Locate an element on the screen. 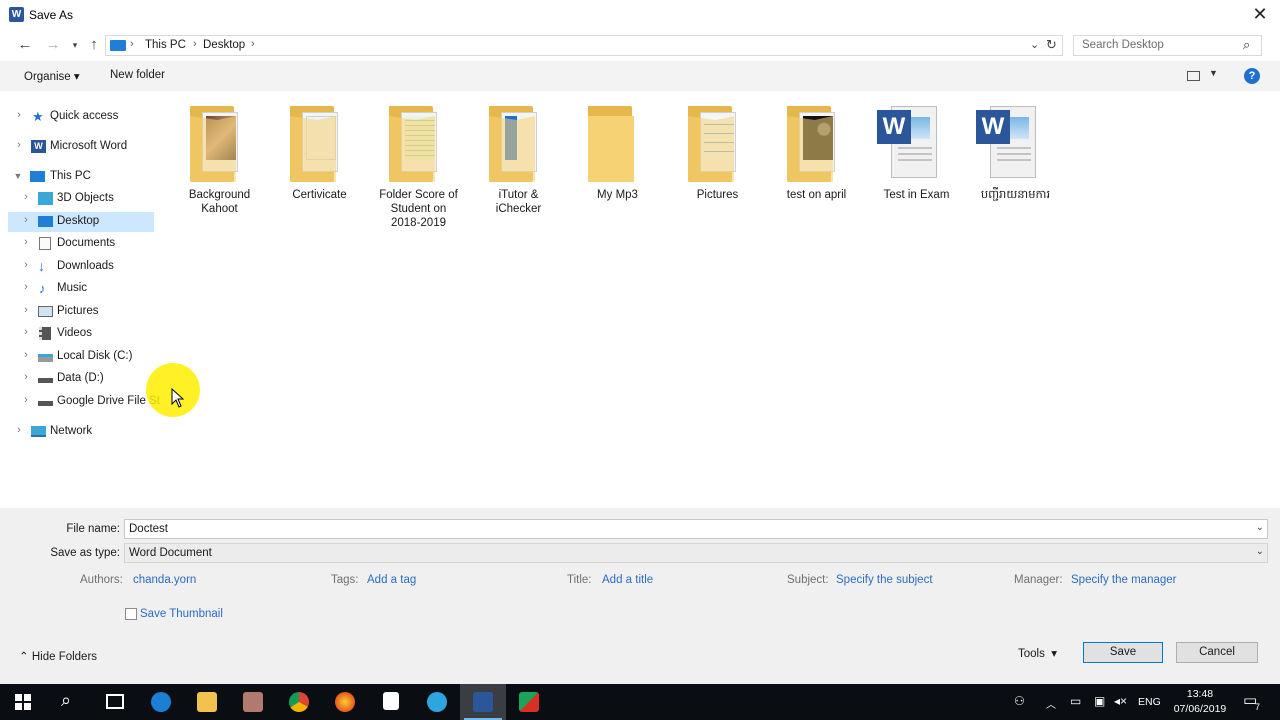 The image size is (1280, 720). search-input: Search Desktop ⌕ is located at coordinates (1167, 45).